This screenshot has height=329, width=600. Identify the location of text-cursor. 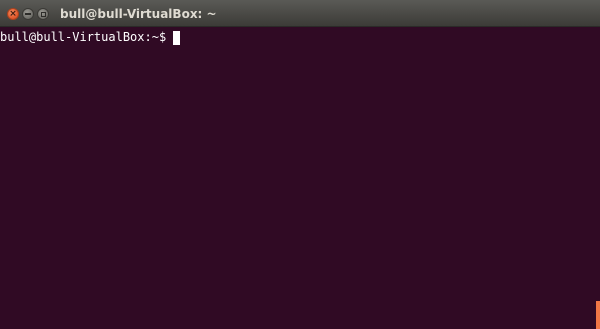
(177, 37).